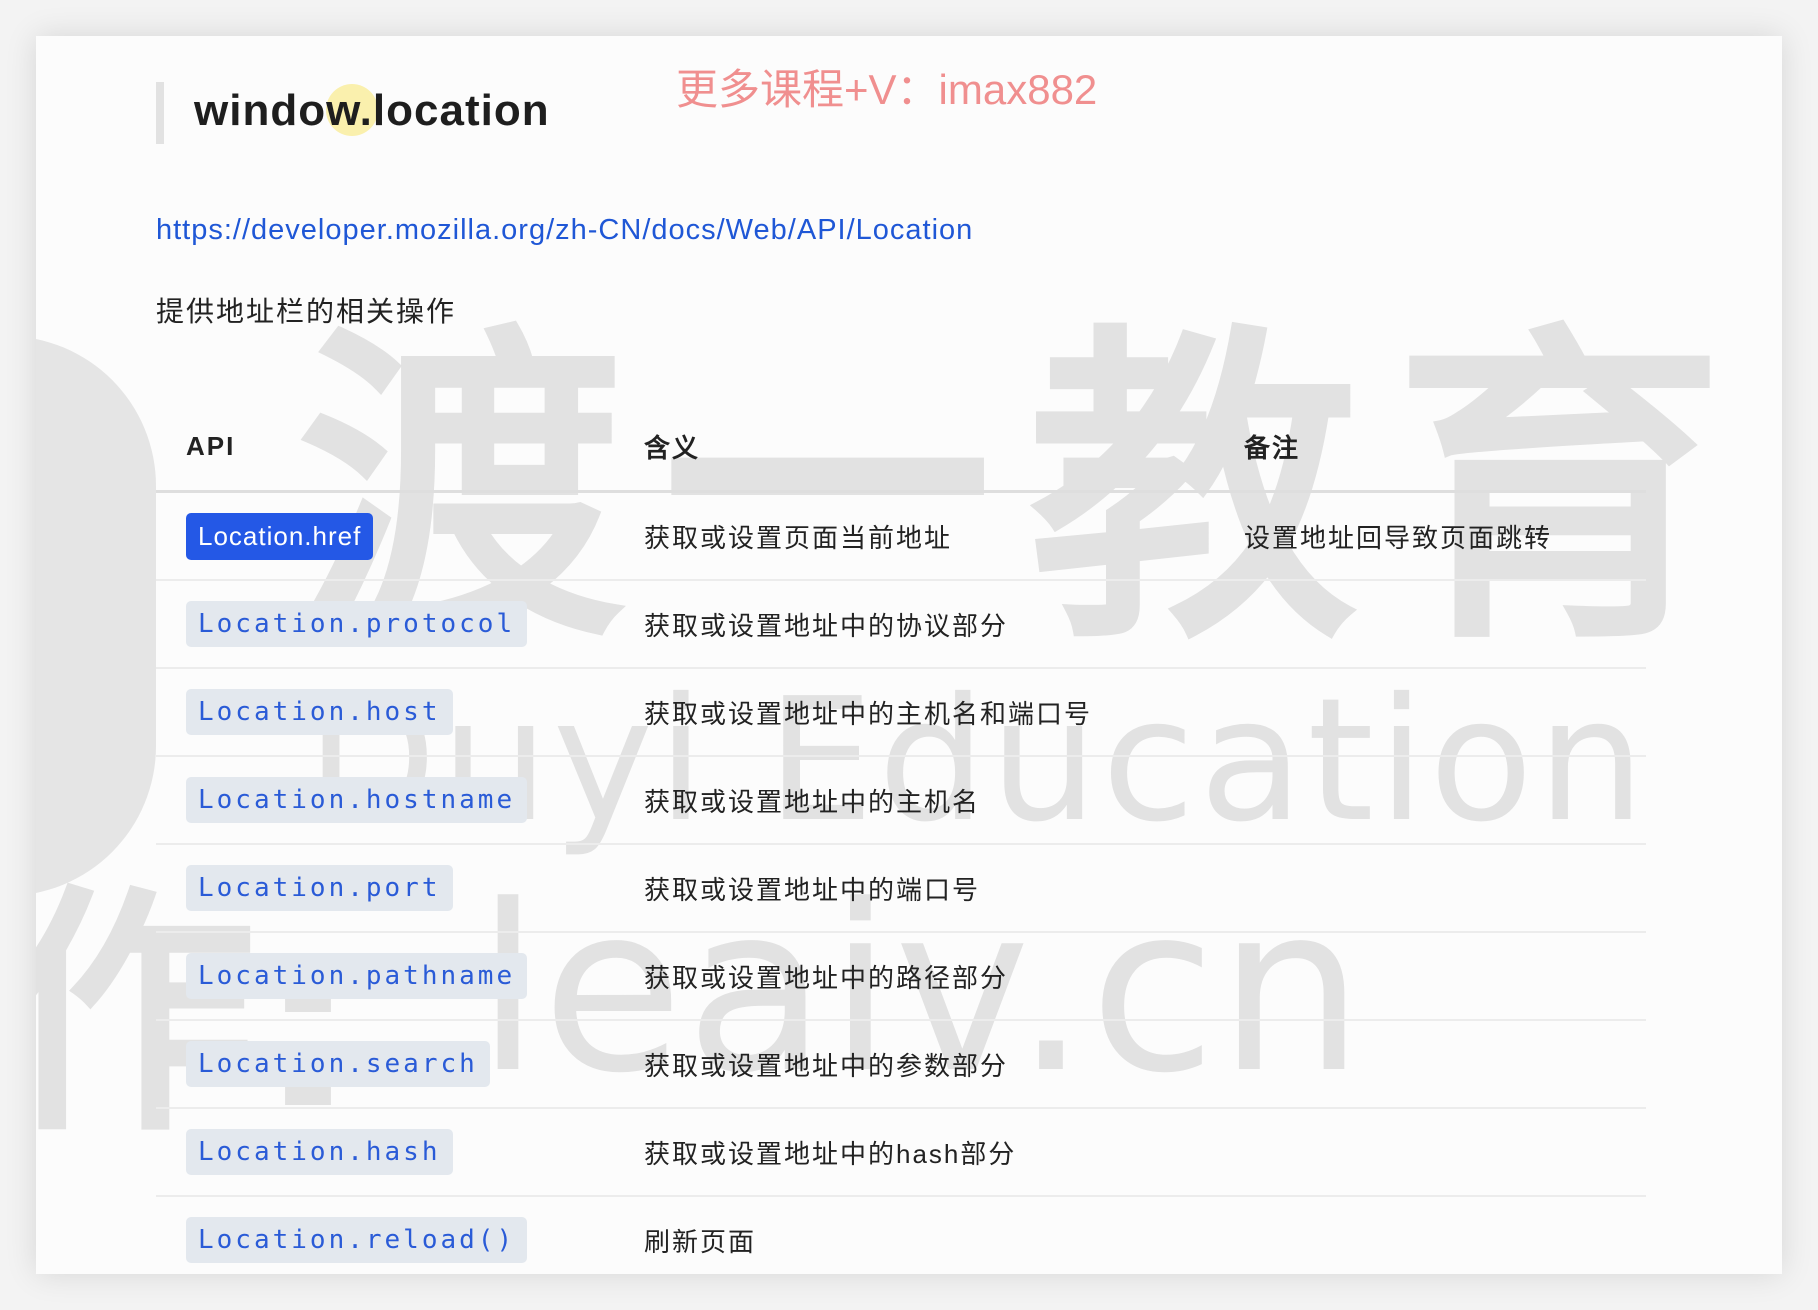 The image size is (1818, 1310). I want to click on table-row: Location.search 获取或设置地址中的参数部分, so click(901, 1064).